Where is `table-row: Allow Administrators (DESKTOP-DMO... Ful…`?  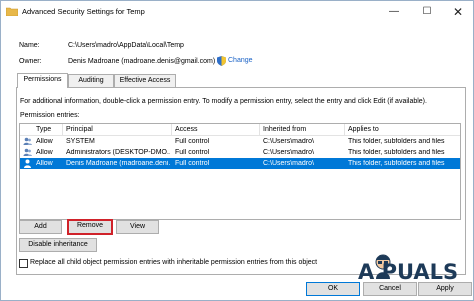 table-row: Allow Administrators (DESKTOP-DMO... Ful… is located at coordinates (240, 152).